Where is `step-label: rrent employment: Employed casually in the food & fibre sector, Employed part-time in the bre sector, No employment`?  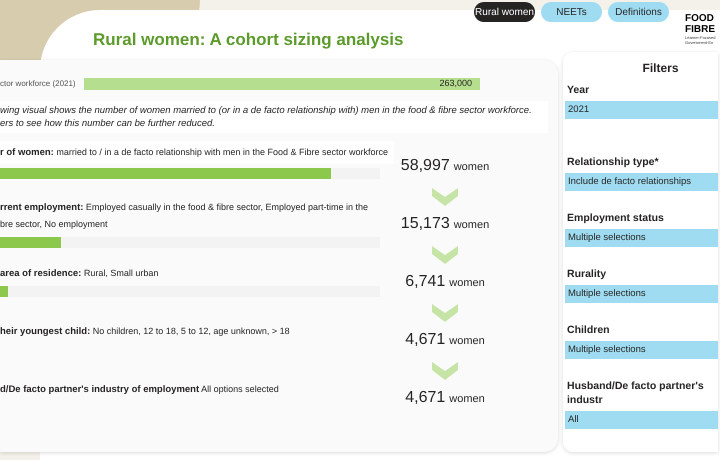 step-label: rrent employment: Employed casually in the food & fibre sector, Employed part-time in the bre sector, No employment is located at coordinates (184, 216).